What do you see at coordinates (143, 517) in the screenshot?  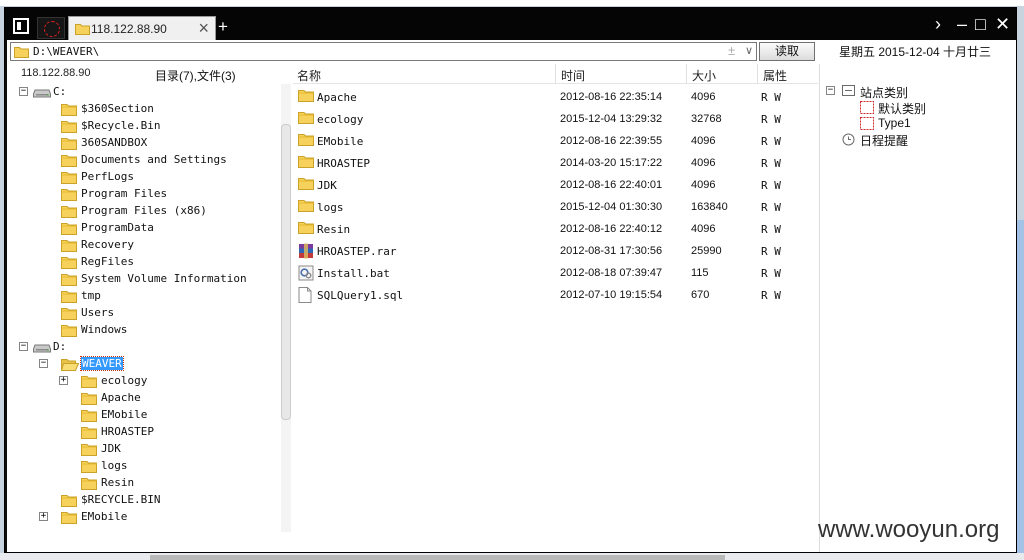 I see `tree-item-emobile: + EMobile` at bounding box center [143, 517].